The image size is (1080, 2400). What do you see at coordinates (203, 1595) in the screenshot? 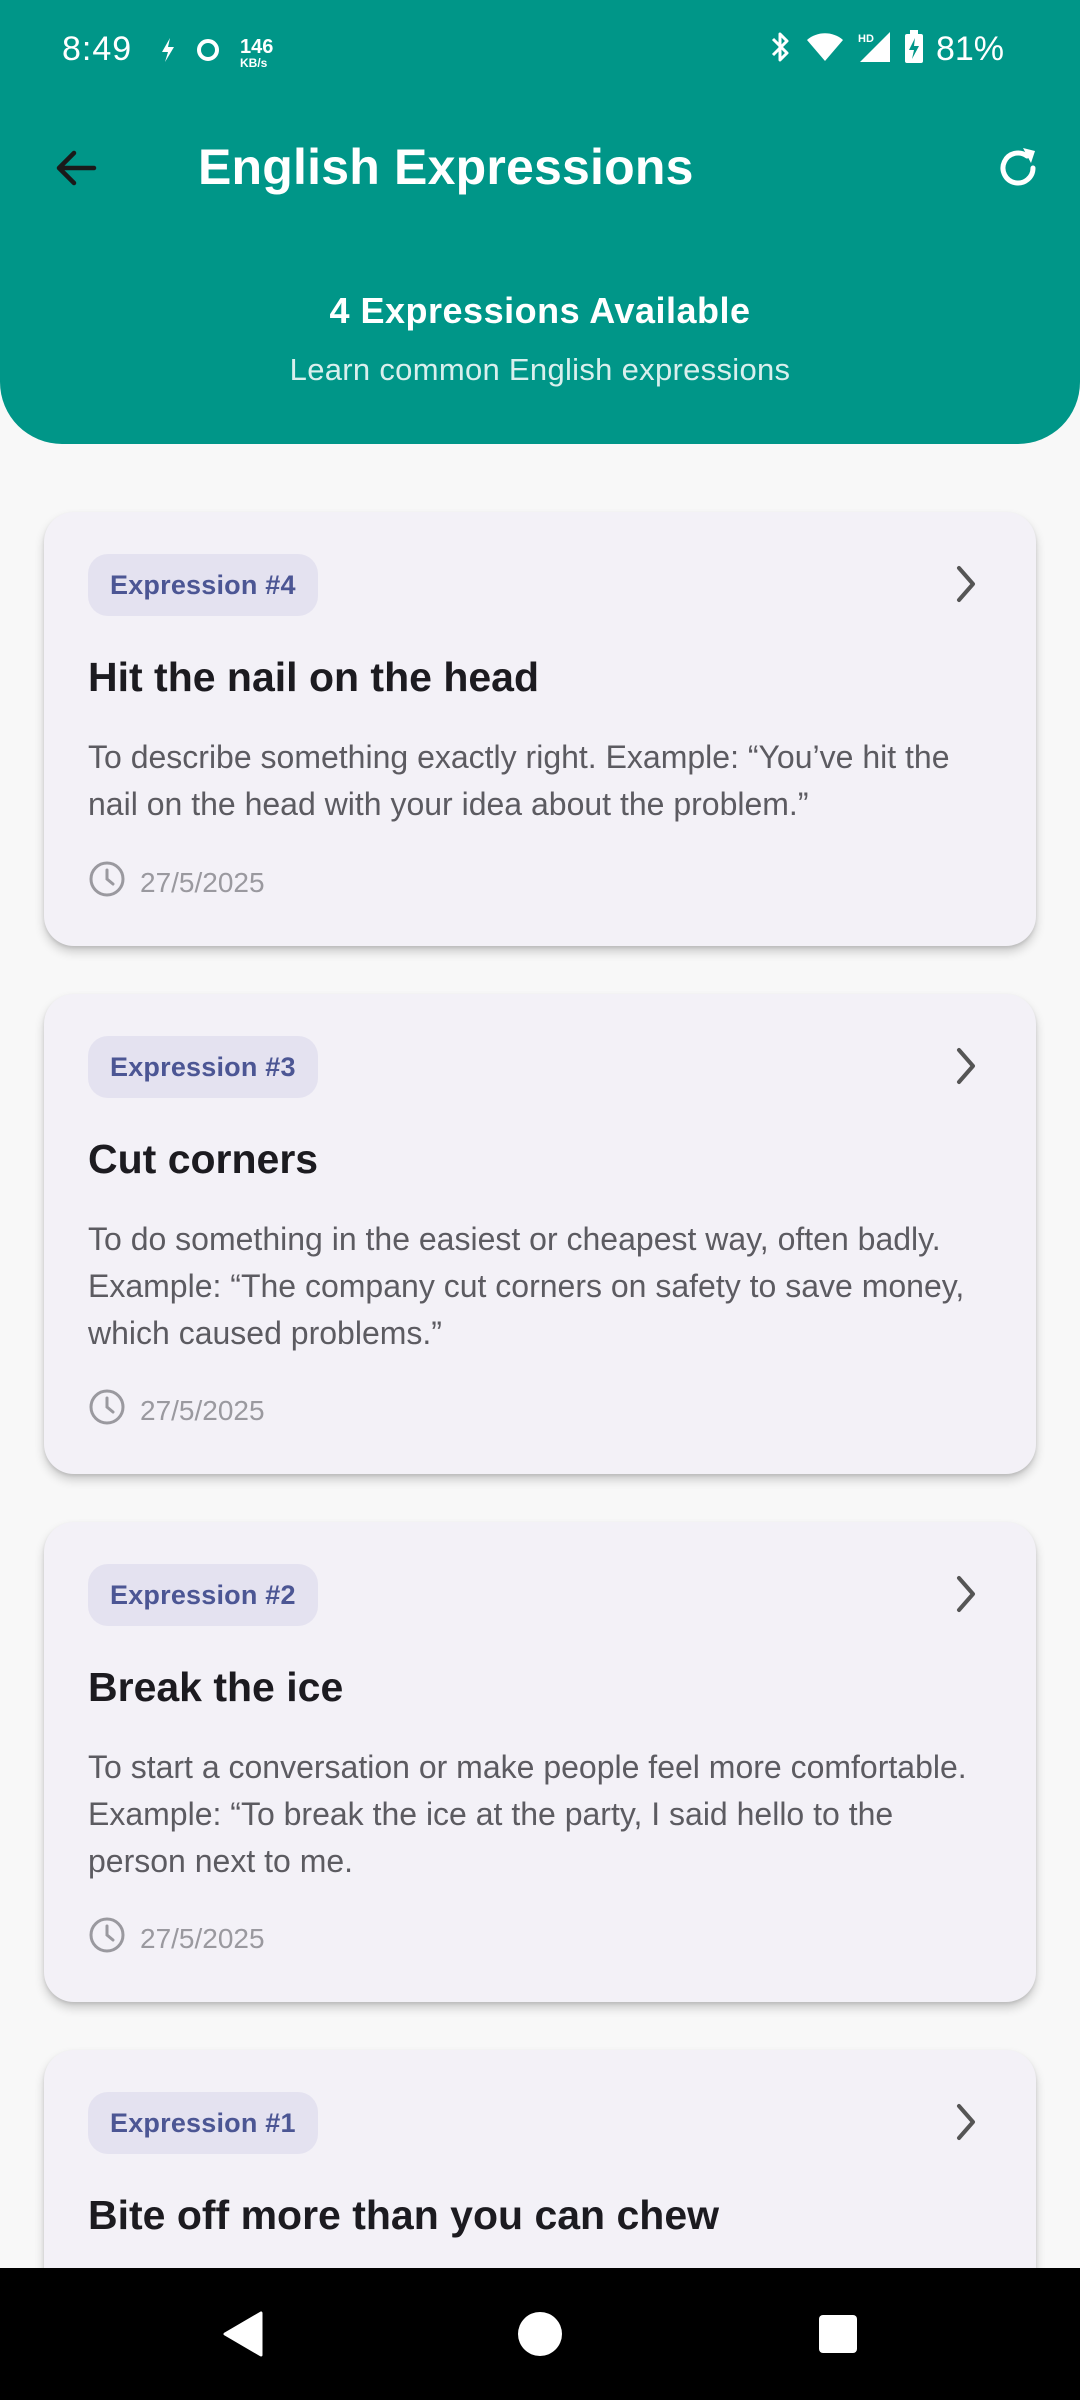
I see `expression-badge: Expression #2` at bounding box center [203, 1595].